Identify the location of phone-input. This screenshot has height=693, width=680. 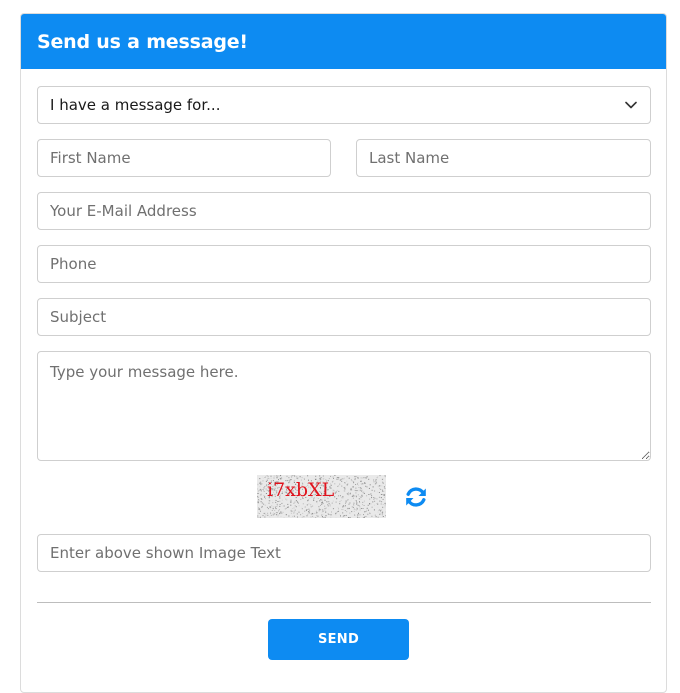
(344, 264).